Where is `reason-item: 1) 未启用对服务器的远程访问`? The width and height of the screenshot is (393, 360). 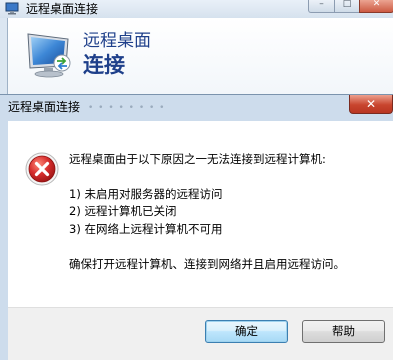
reason-item: 1) 未启用对服务器的远程访问 is located at coordinates (146, 194).